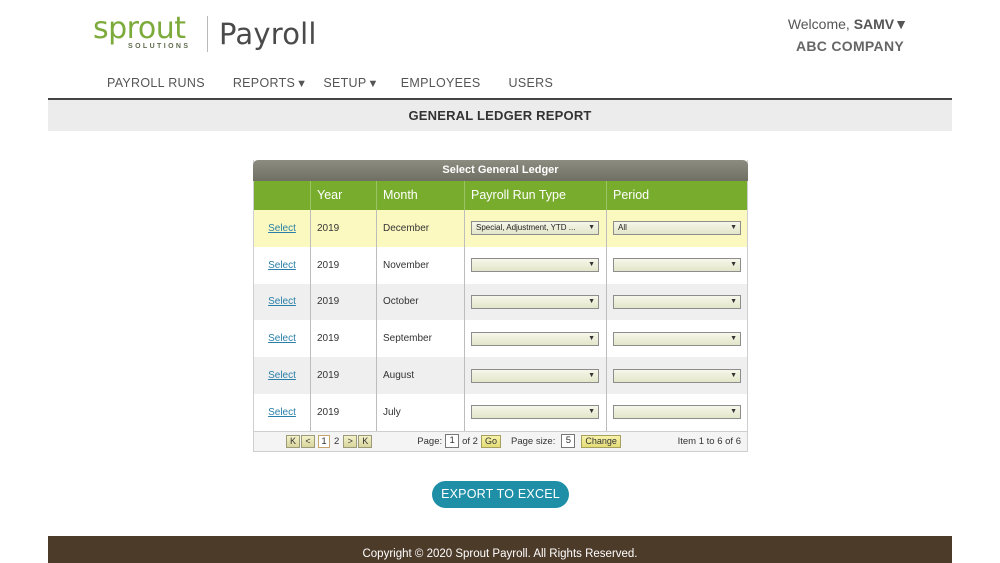 The image size is (1000, 563). What do you see at coordinates (533, 441) in the screenshot?
I see `page-size-label: Page size:` at bounding box center [533, 441].